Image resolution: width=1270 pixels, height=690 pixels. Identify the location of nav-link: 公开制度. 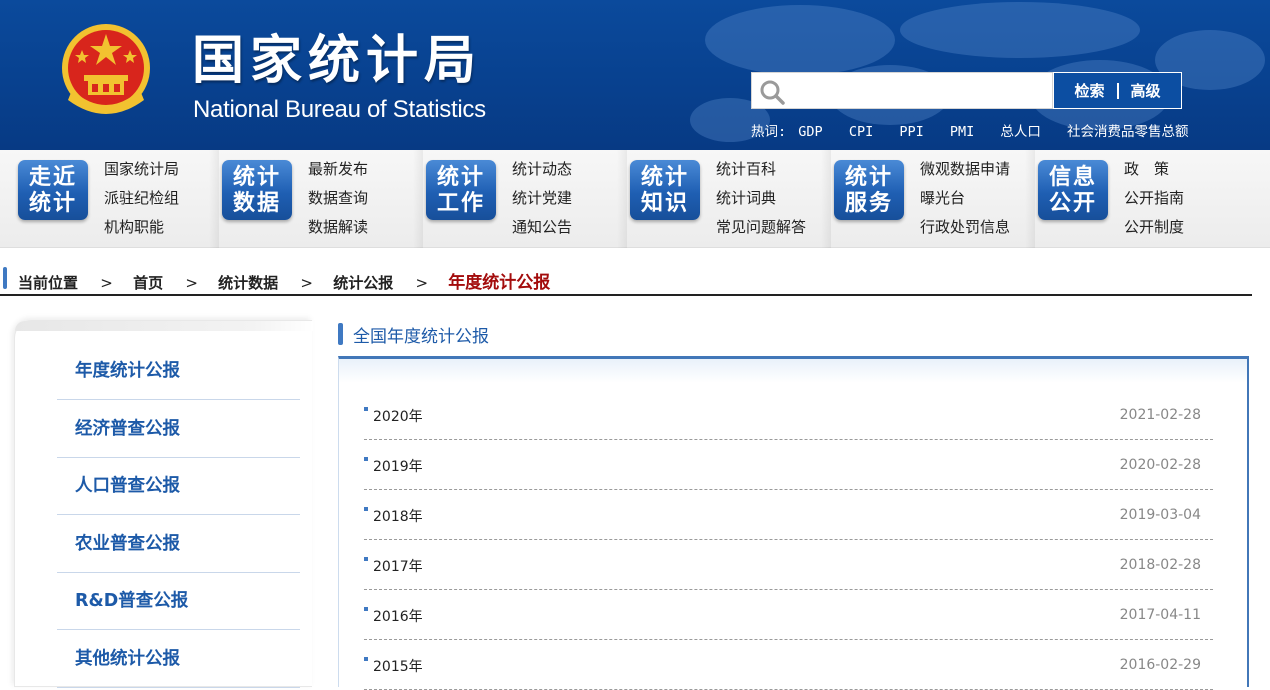
(1154, 231).